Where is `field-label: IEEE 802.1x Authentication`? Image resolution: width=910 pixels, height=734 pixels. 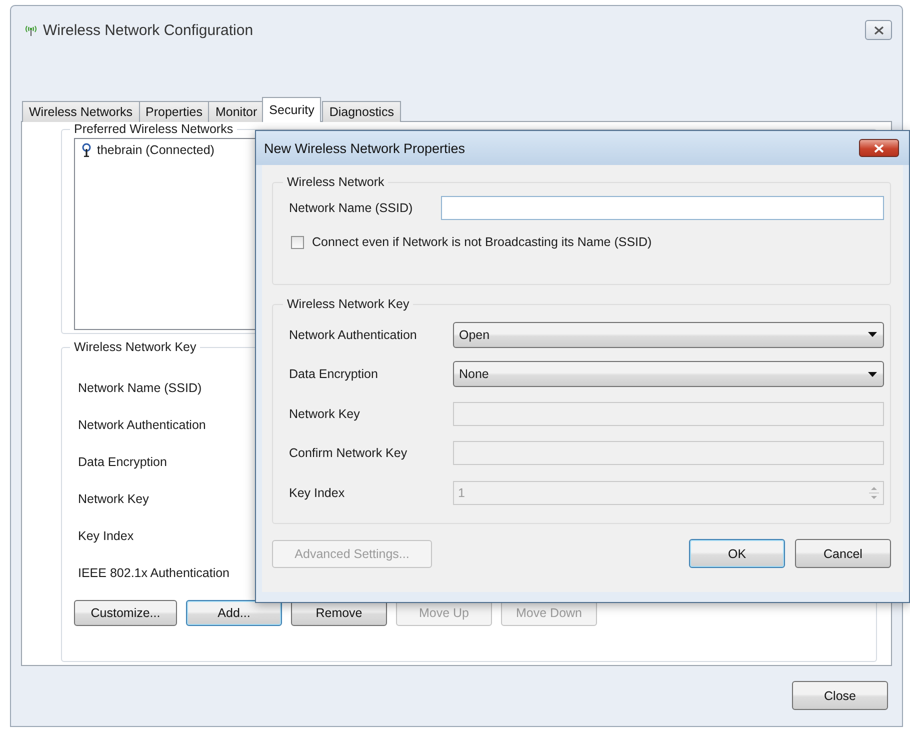 field-label: IEEE 802.1x Authentication is located at coordinates (153, 573).